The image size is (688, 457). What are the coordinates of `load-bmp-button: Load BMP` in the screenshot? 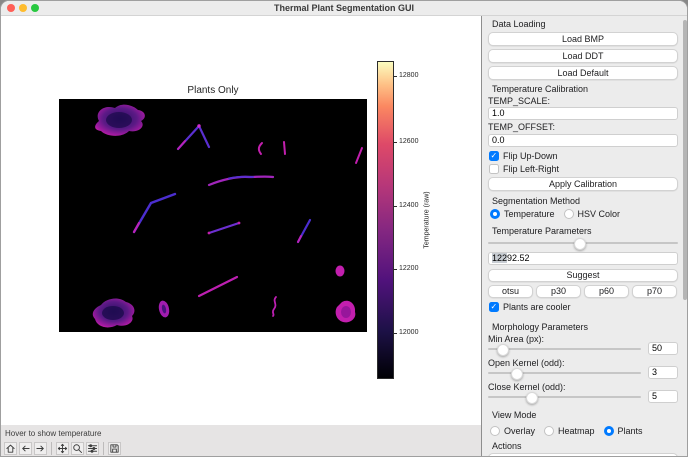 It's located at (583, 39).